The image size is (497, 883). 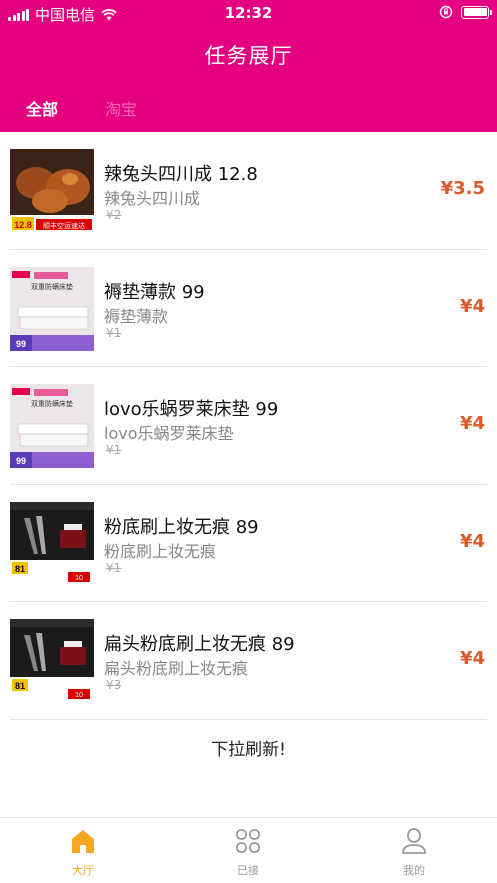 I want to click on status-bar: 中国电信 12:32, so click(x=248, y=13).